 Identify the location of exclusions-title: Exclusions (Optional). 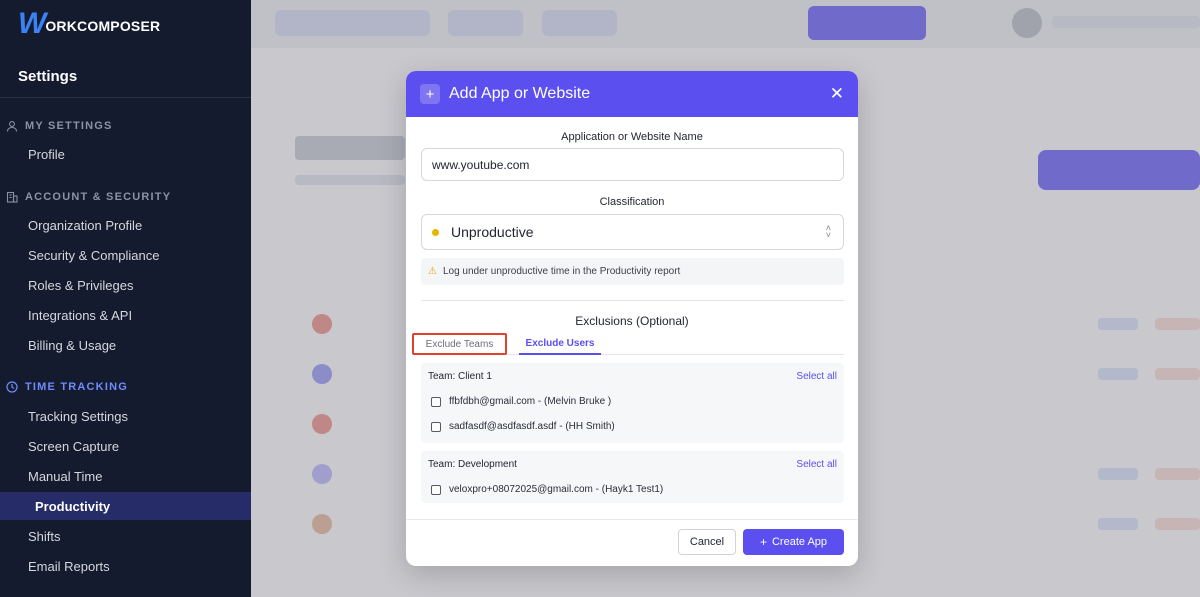
(632, 321).